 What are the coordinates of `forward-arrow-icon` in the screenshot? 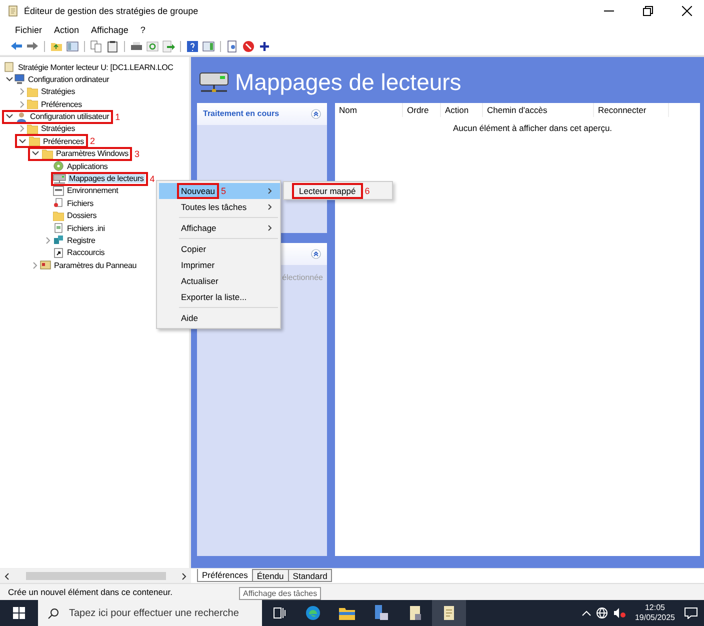 It's located at (32, 46).